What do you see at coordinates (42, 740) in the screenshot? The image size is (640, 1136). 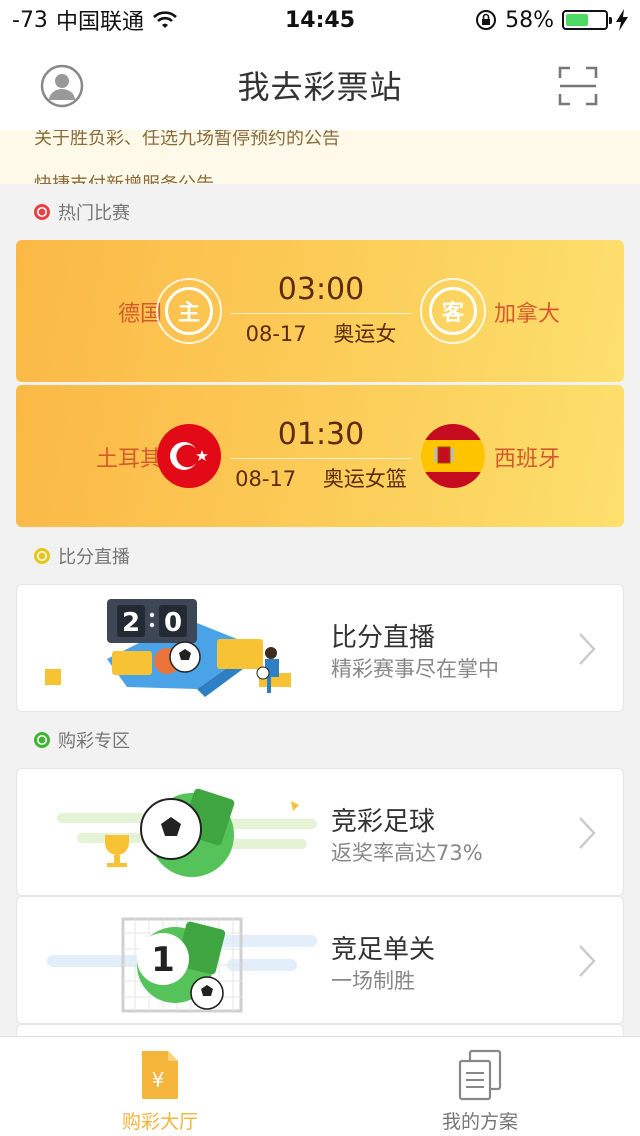 I see `buy-dot-icon` at bounding box center [42, 740].